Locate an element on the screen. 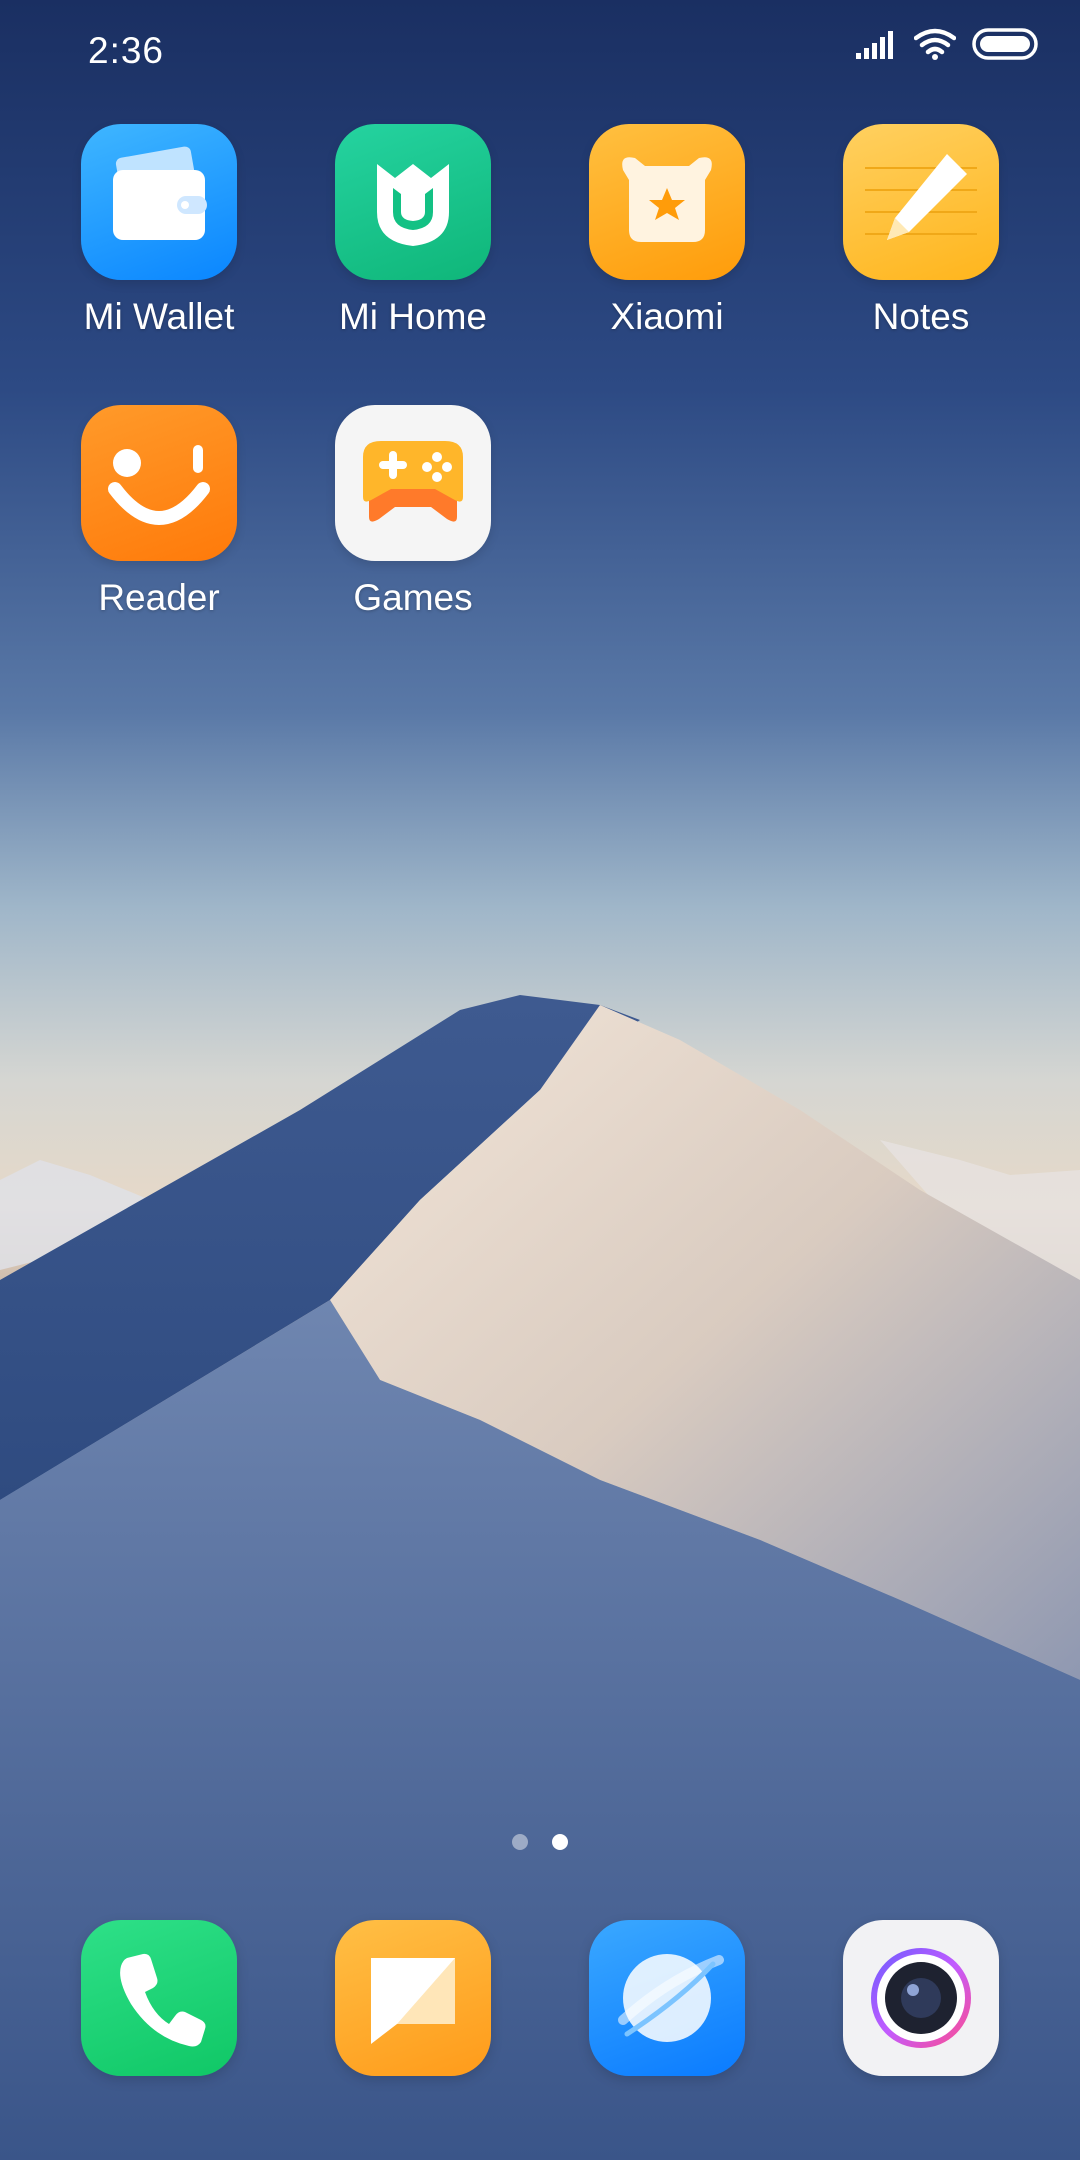  dock-browser-app is located at coordinates (667, 1998).